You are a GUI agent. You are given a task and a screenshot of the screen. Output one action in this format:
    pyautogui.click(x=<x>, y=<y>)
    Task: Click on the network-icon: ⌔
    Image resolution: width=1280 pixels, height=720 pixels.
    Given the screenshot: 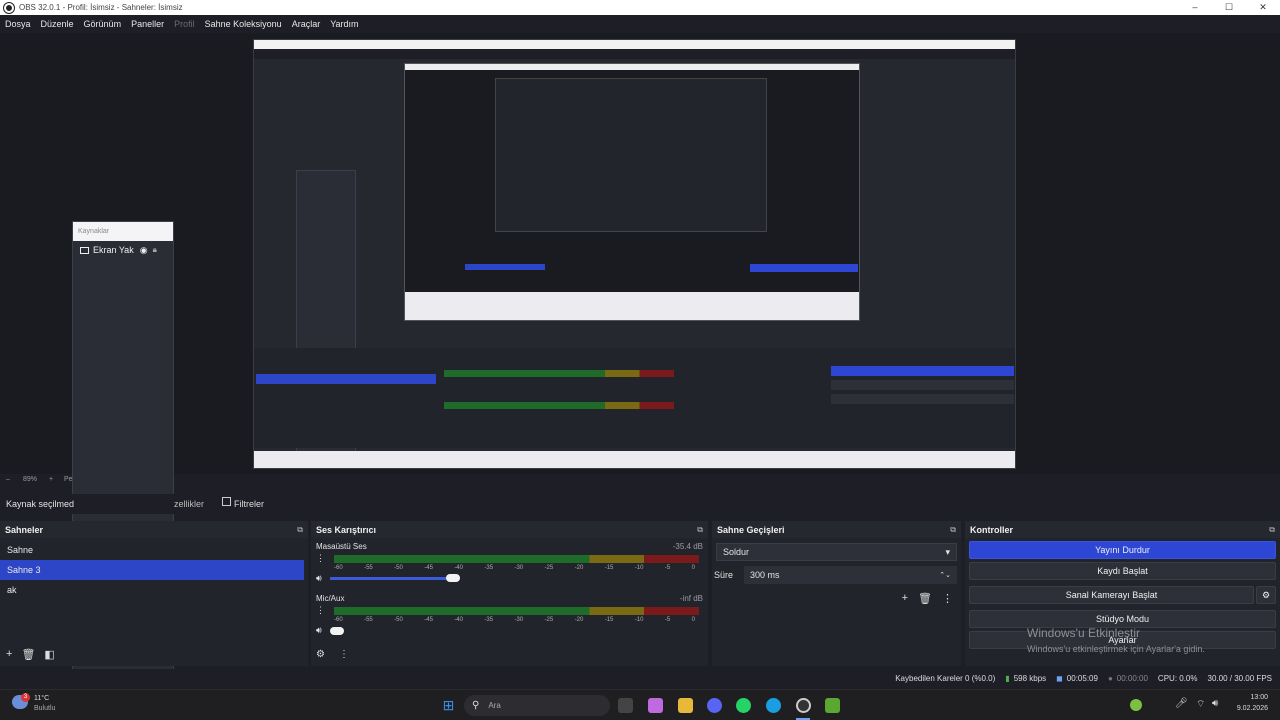 What is the action you would take?
    pyautogui.click(x=1200, y=704)
    